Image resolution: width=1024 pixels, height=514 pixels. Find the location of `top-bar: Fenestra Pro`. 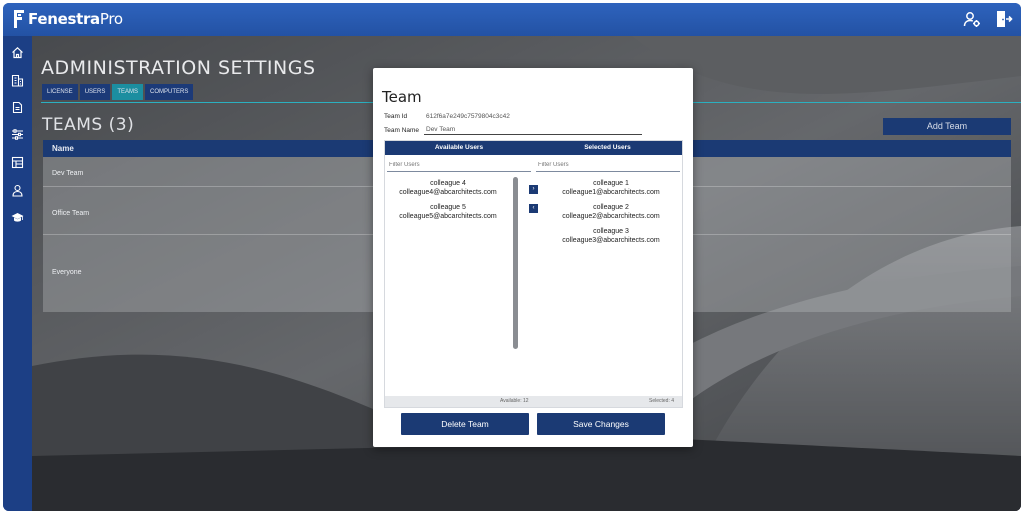

top-bar: Fenestra Pro is located at coordinates (512, 19).